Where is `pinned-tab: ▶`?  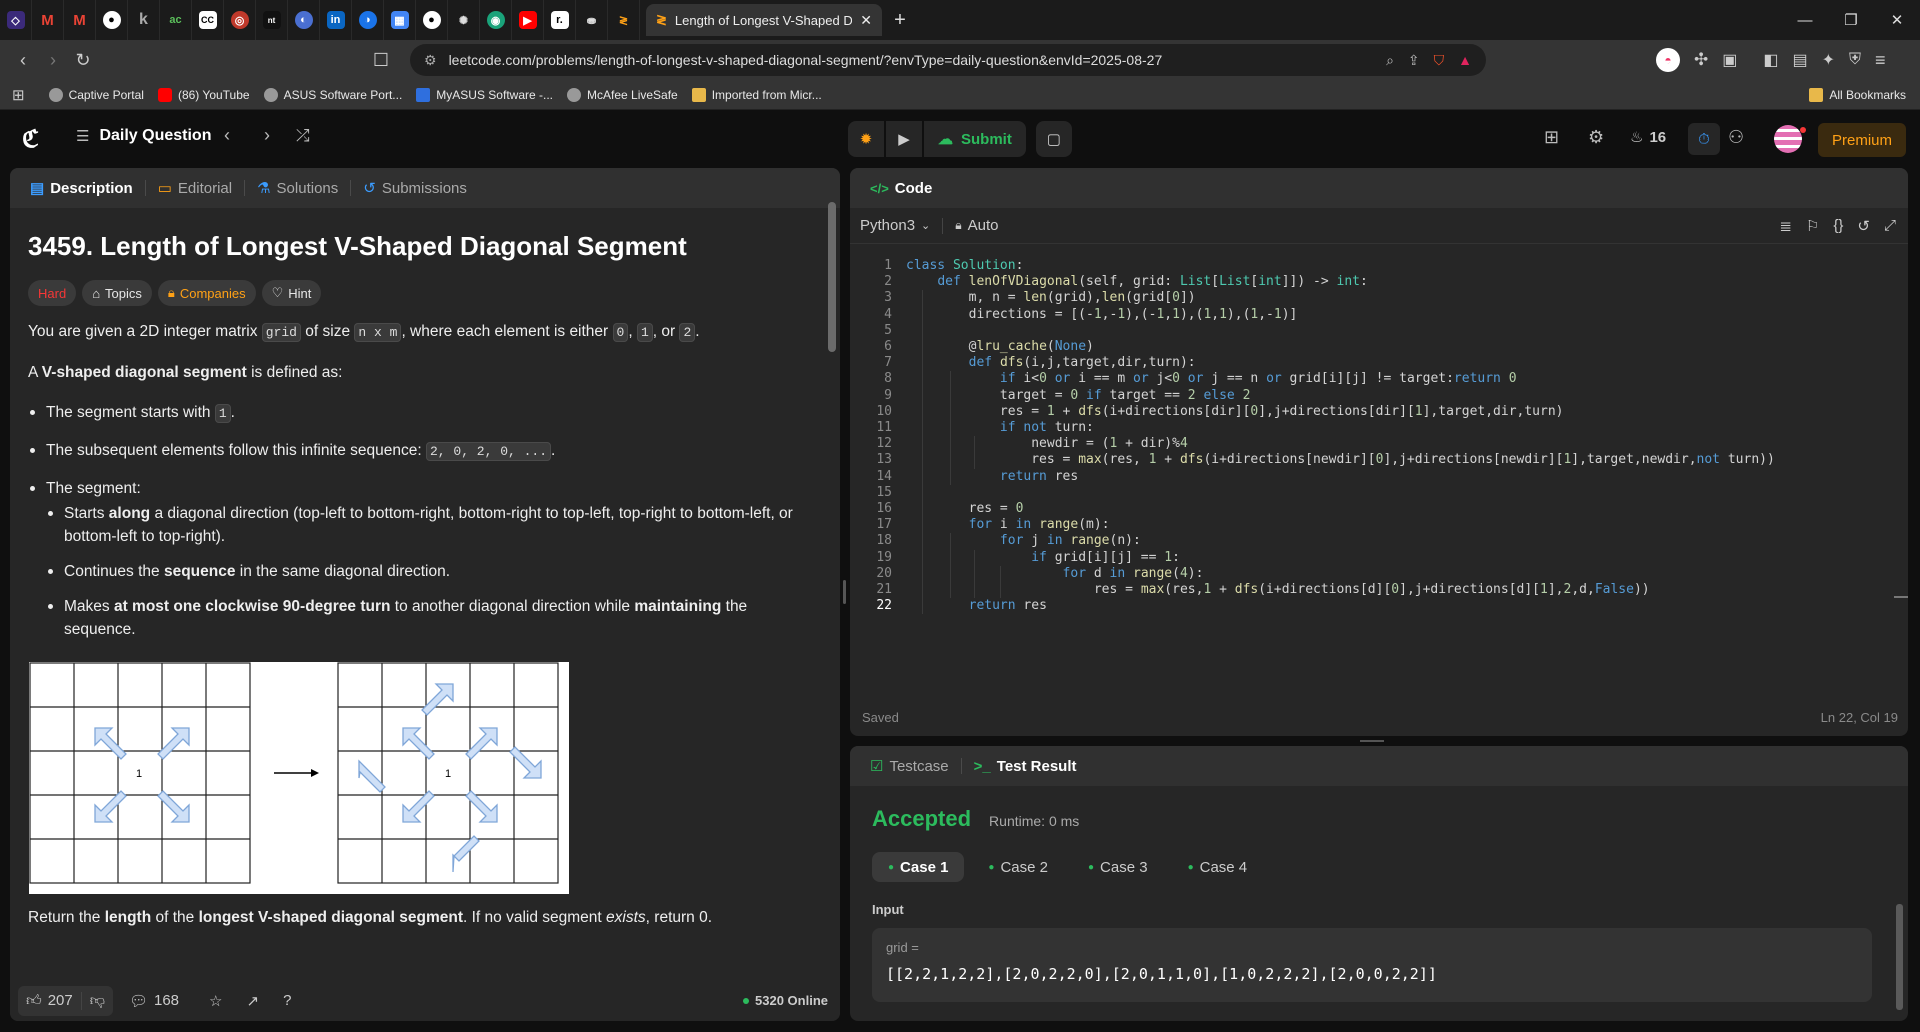
pinned-tab: ▶ is located at coordinates (528, 20).